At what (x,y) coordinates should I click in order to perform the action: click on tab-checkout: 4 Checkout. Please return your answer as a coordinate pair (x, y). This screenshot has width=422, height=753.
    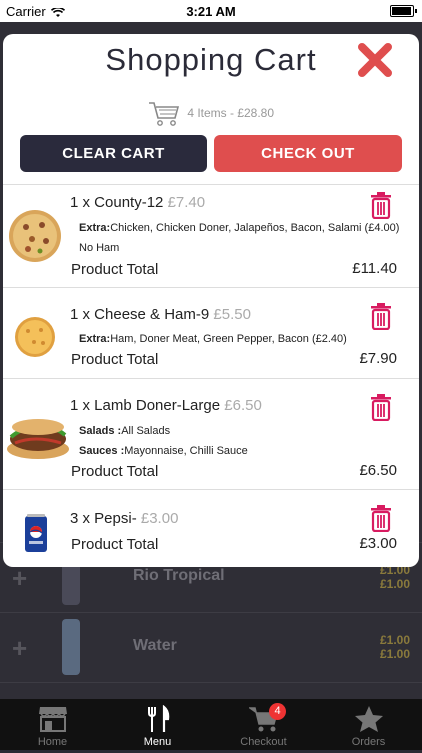
    Looking at the image, I should click on (263, 724).